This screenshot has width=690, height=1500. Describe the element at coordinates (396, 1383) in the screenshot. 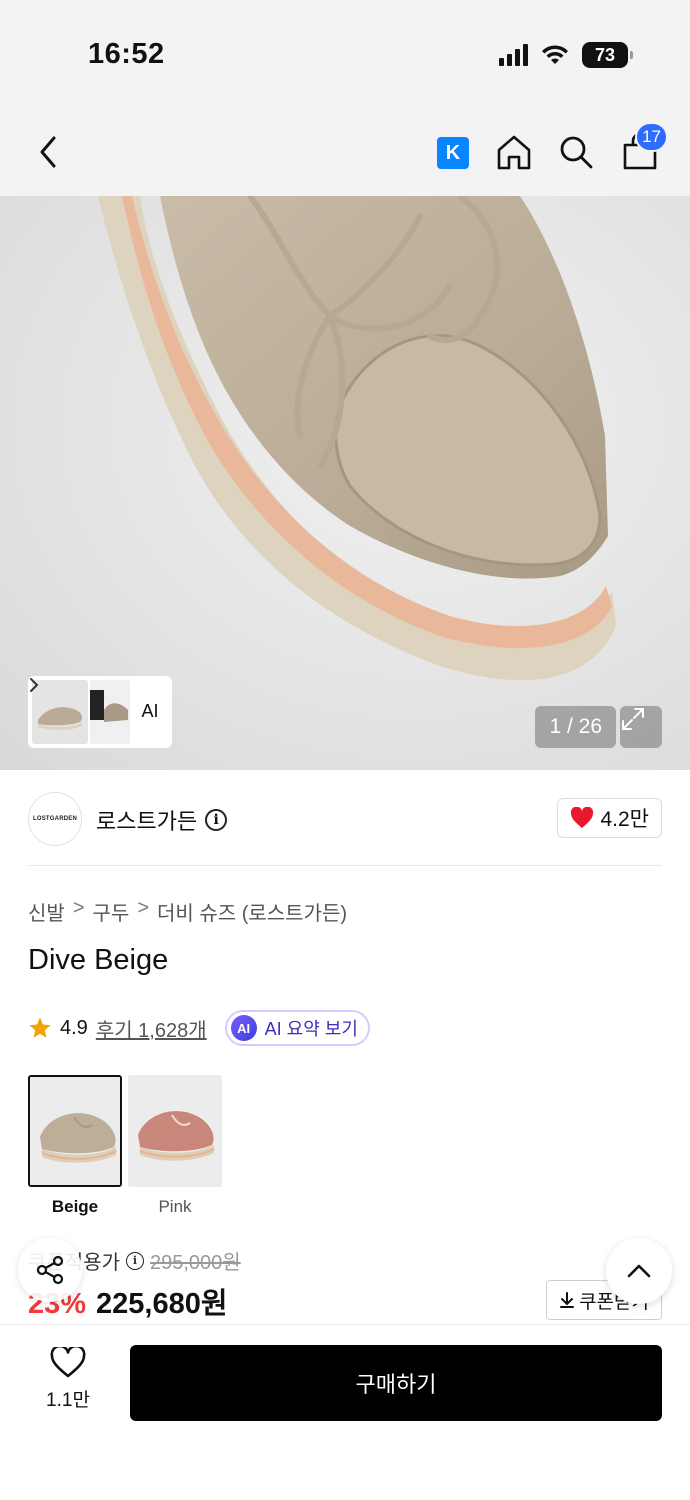

I see `buy-button: 구매하기` at that location.